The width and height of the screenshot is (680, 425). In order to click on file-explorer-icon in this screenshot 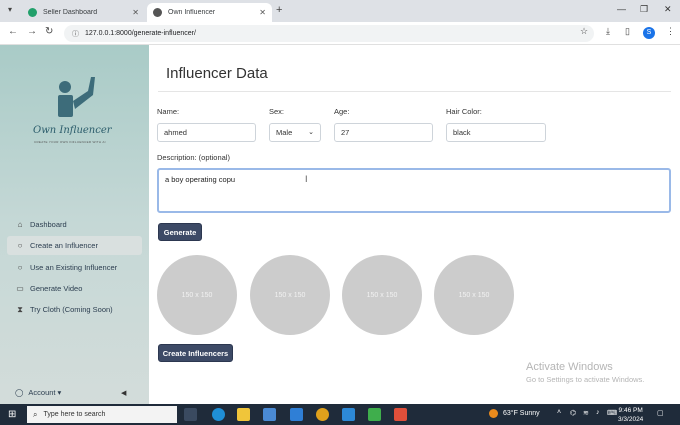, I will do `click(243, 414)`.